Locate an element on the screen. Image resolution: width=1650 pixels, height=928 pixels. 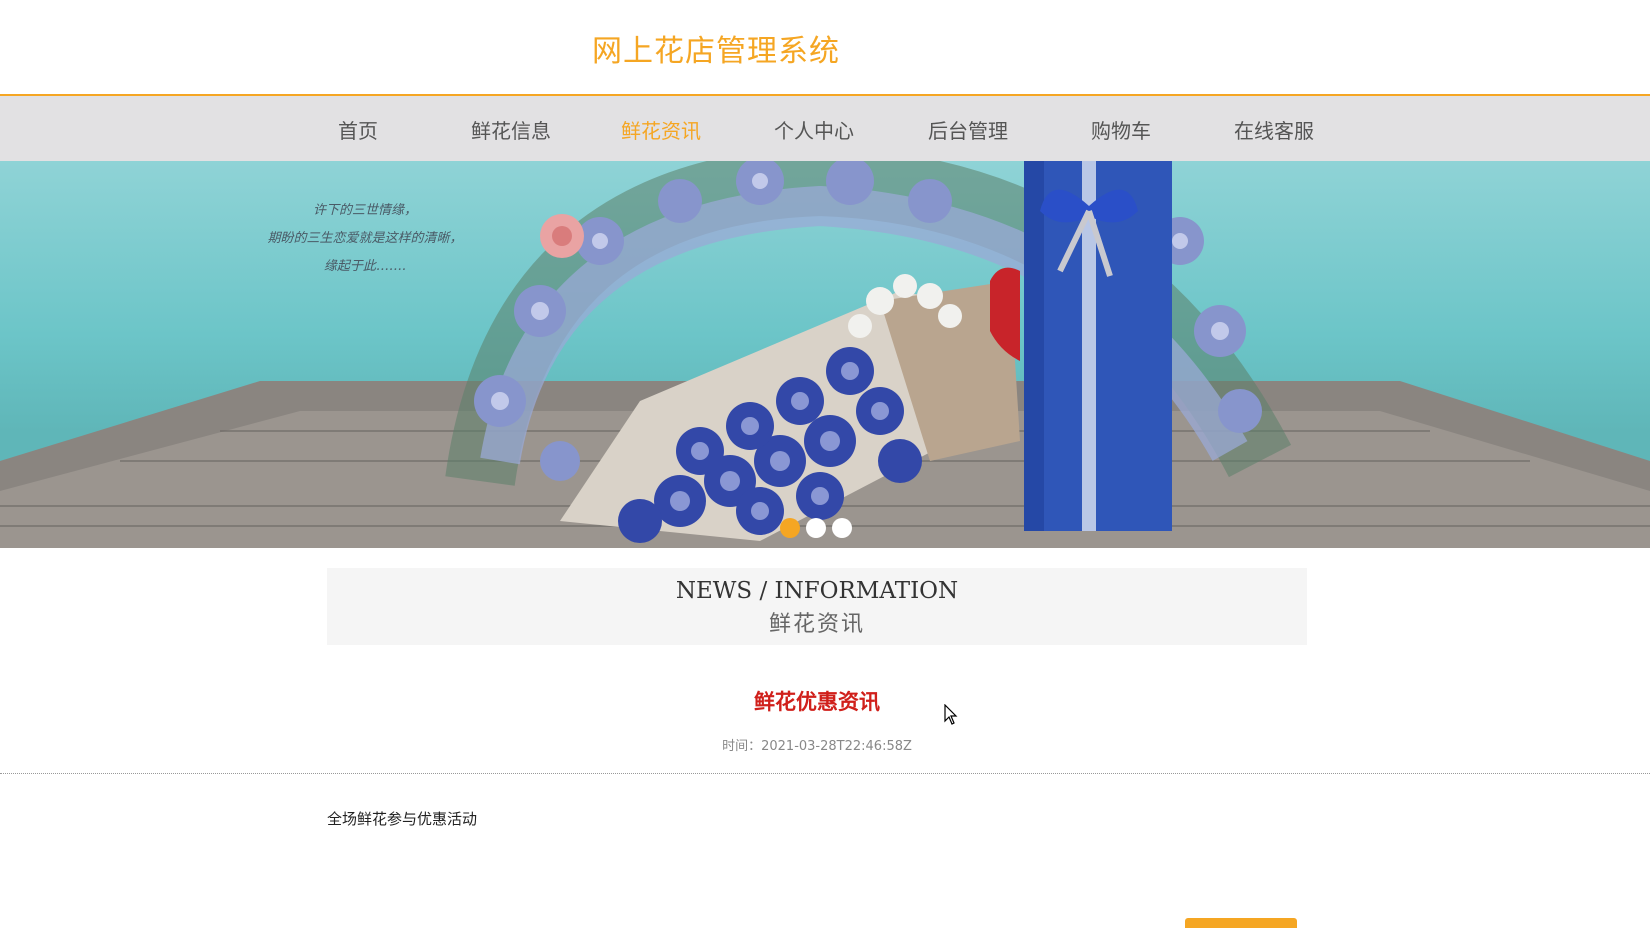
banner-poem-line: 期盼的三生恋爱就是这样的清晰， is located at coordinates (365, 238).